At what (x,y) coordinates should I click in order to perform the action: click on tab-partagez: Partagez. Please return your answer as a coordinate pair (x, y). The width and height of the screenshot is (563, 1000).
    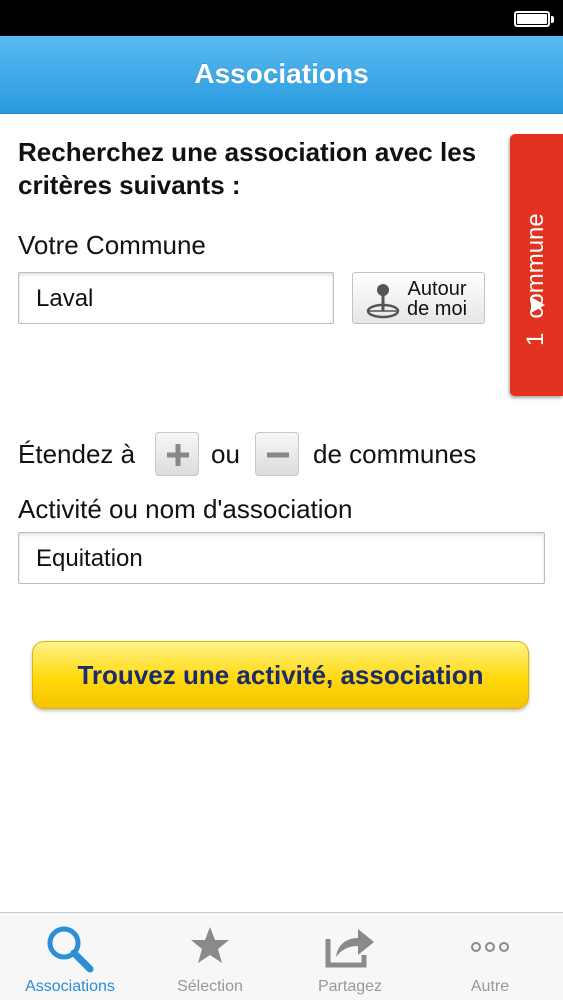
    Looking at the image, I should click on (350, 956).